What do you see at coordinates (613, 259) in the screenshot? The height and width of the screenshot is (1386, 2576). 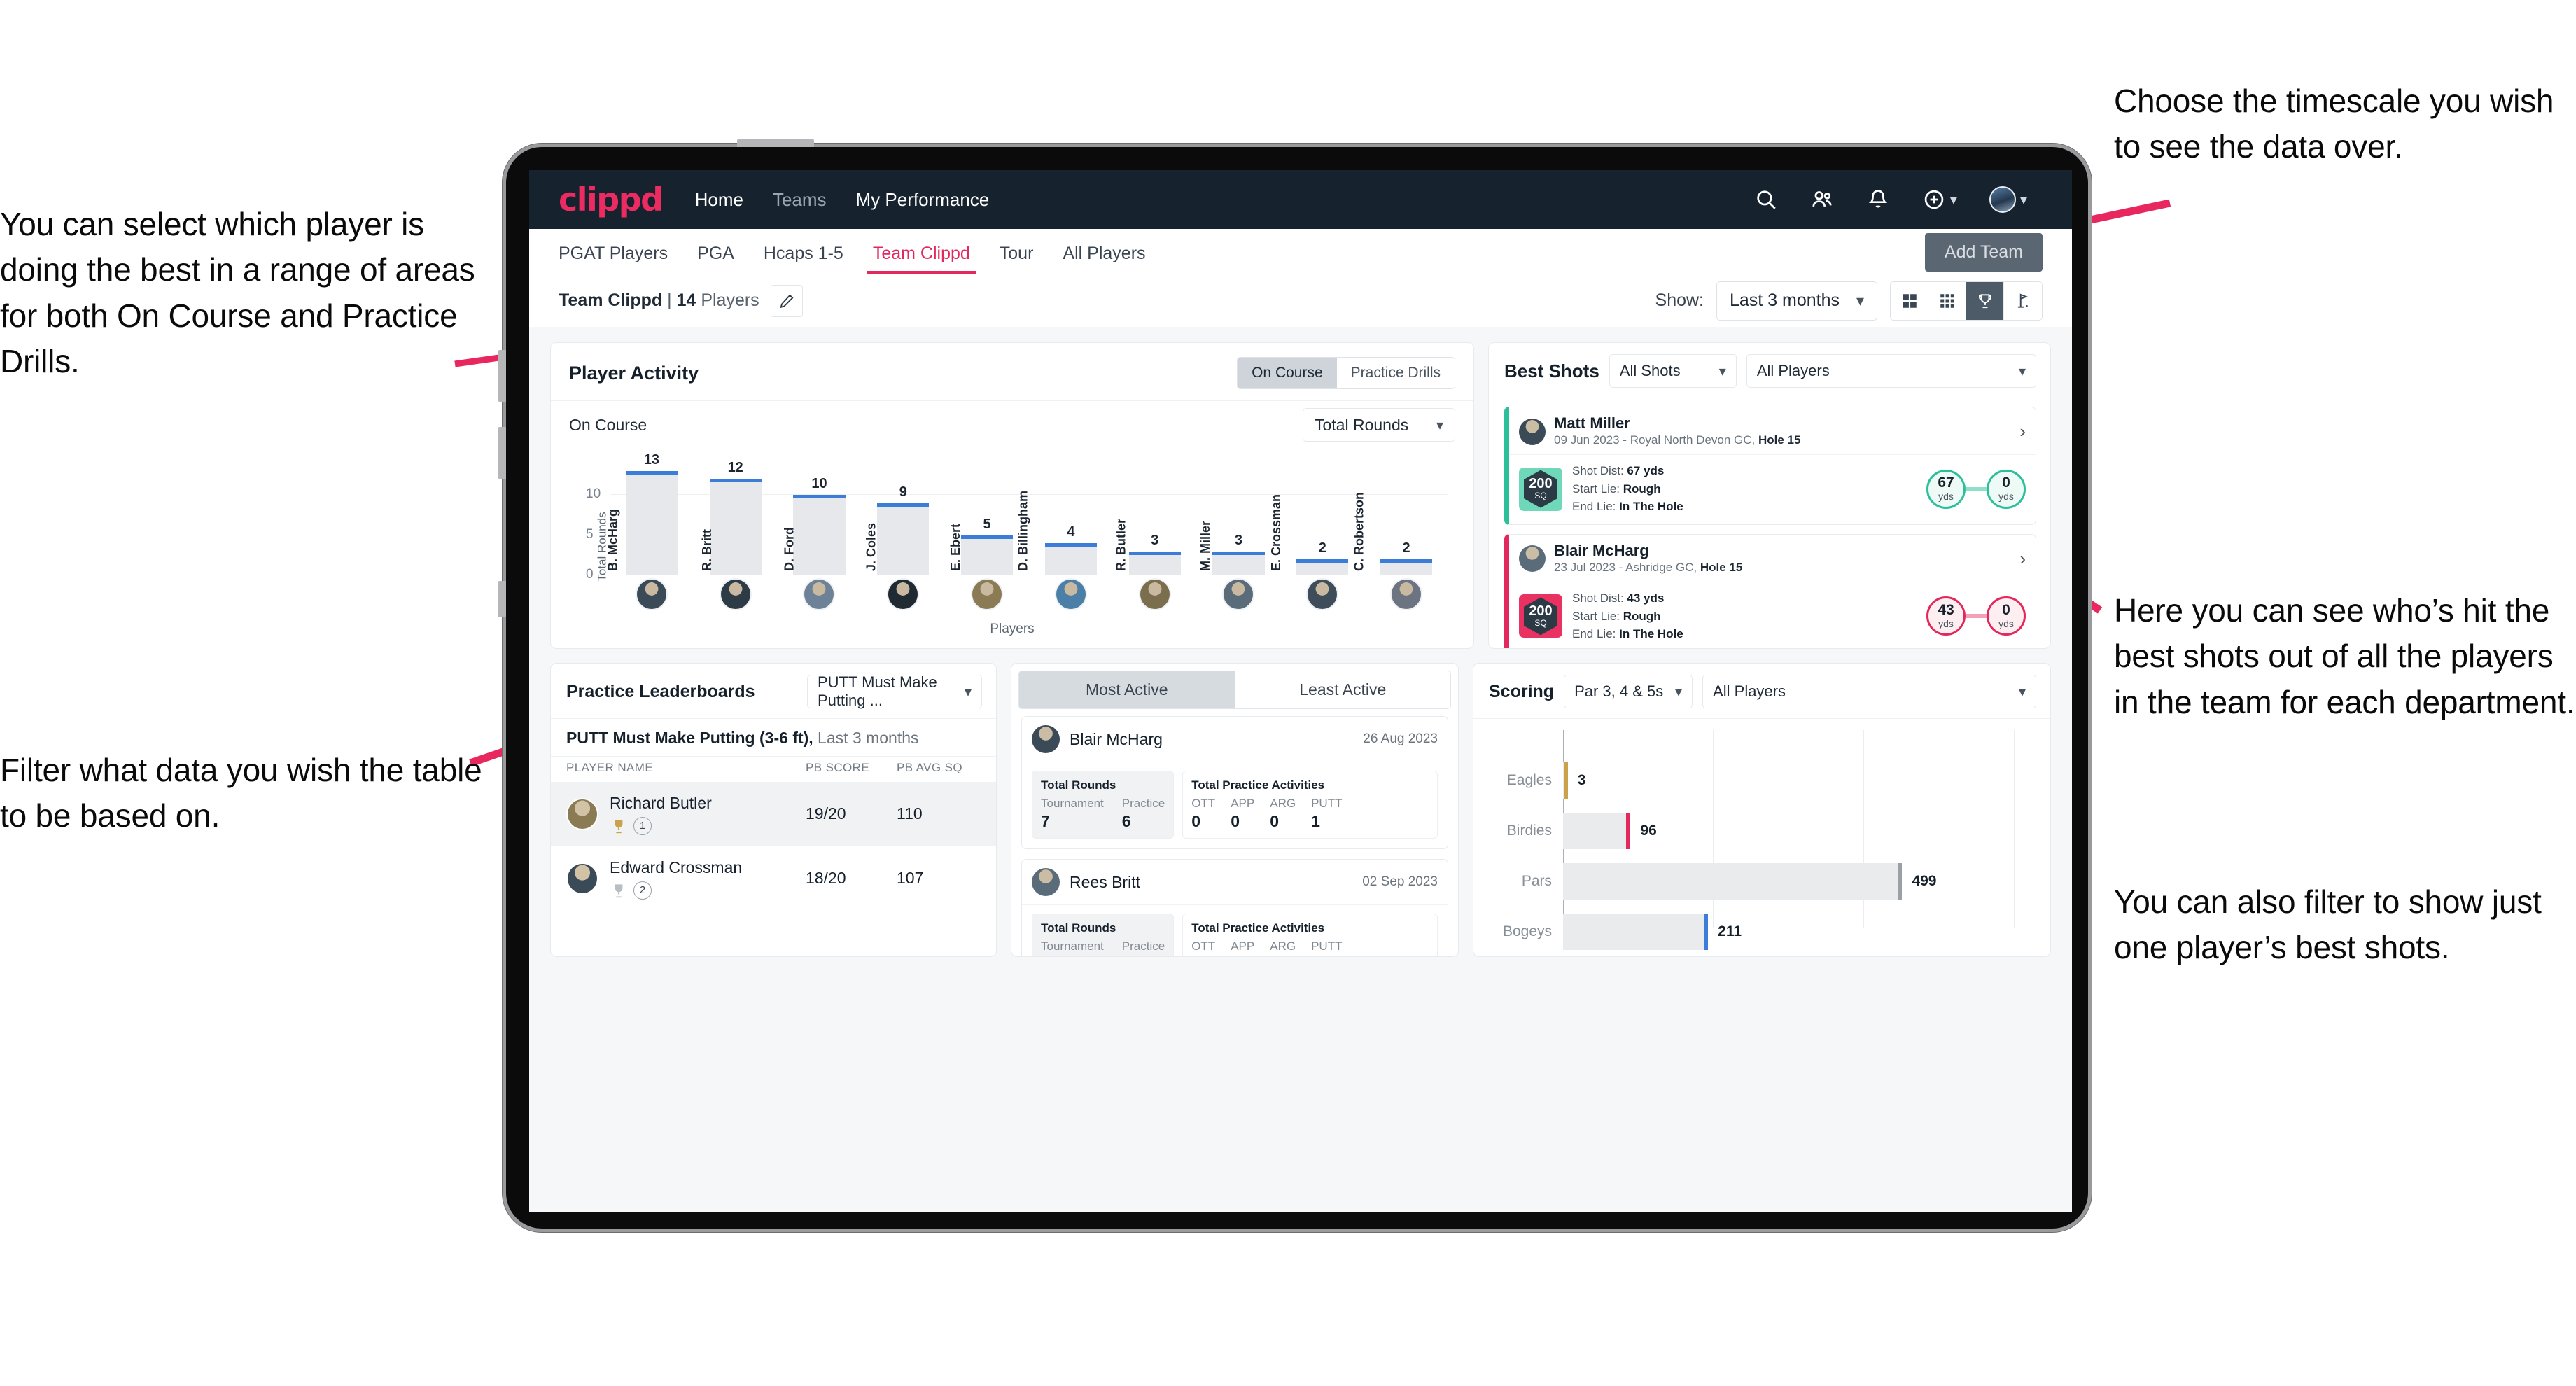 I see `tab-pgat-players: PGAT Players` at bounding box center [613, 259].